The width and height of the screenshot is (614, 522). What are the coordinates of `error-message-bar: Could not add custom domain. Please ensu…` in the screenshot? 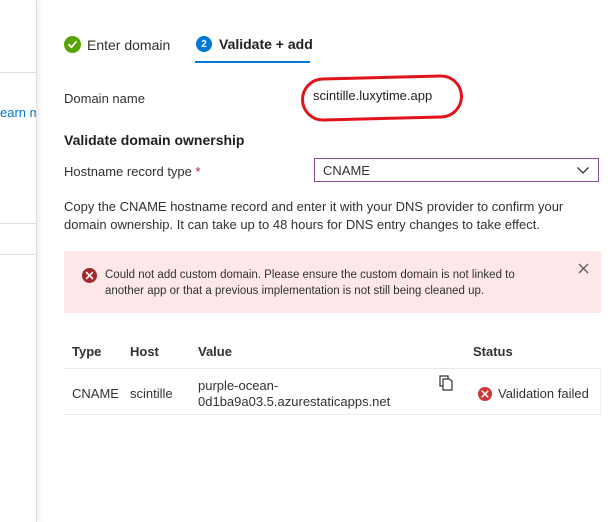 It's located at (332, 282).